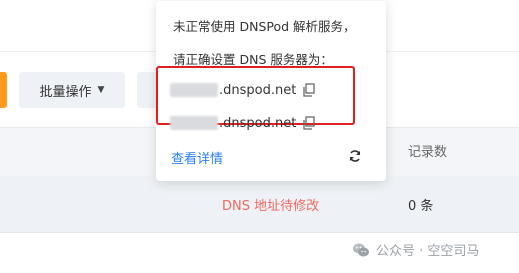  What do you see at coordinates (197, 157) in the screenshot?
I see `view-details-link: 查看详情` at bounding box center [197, 157].